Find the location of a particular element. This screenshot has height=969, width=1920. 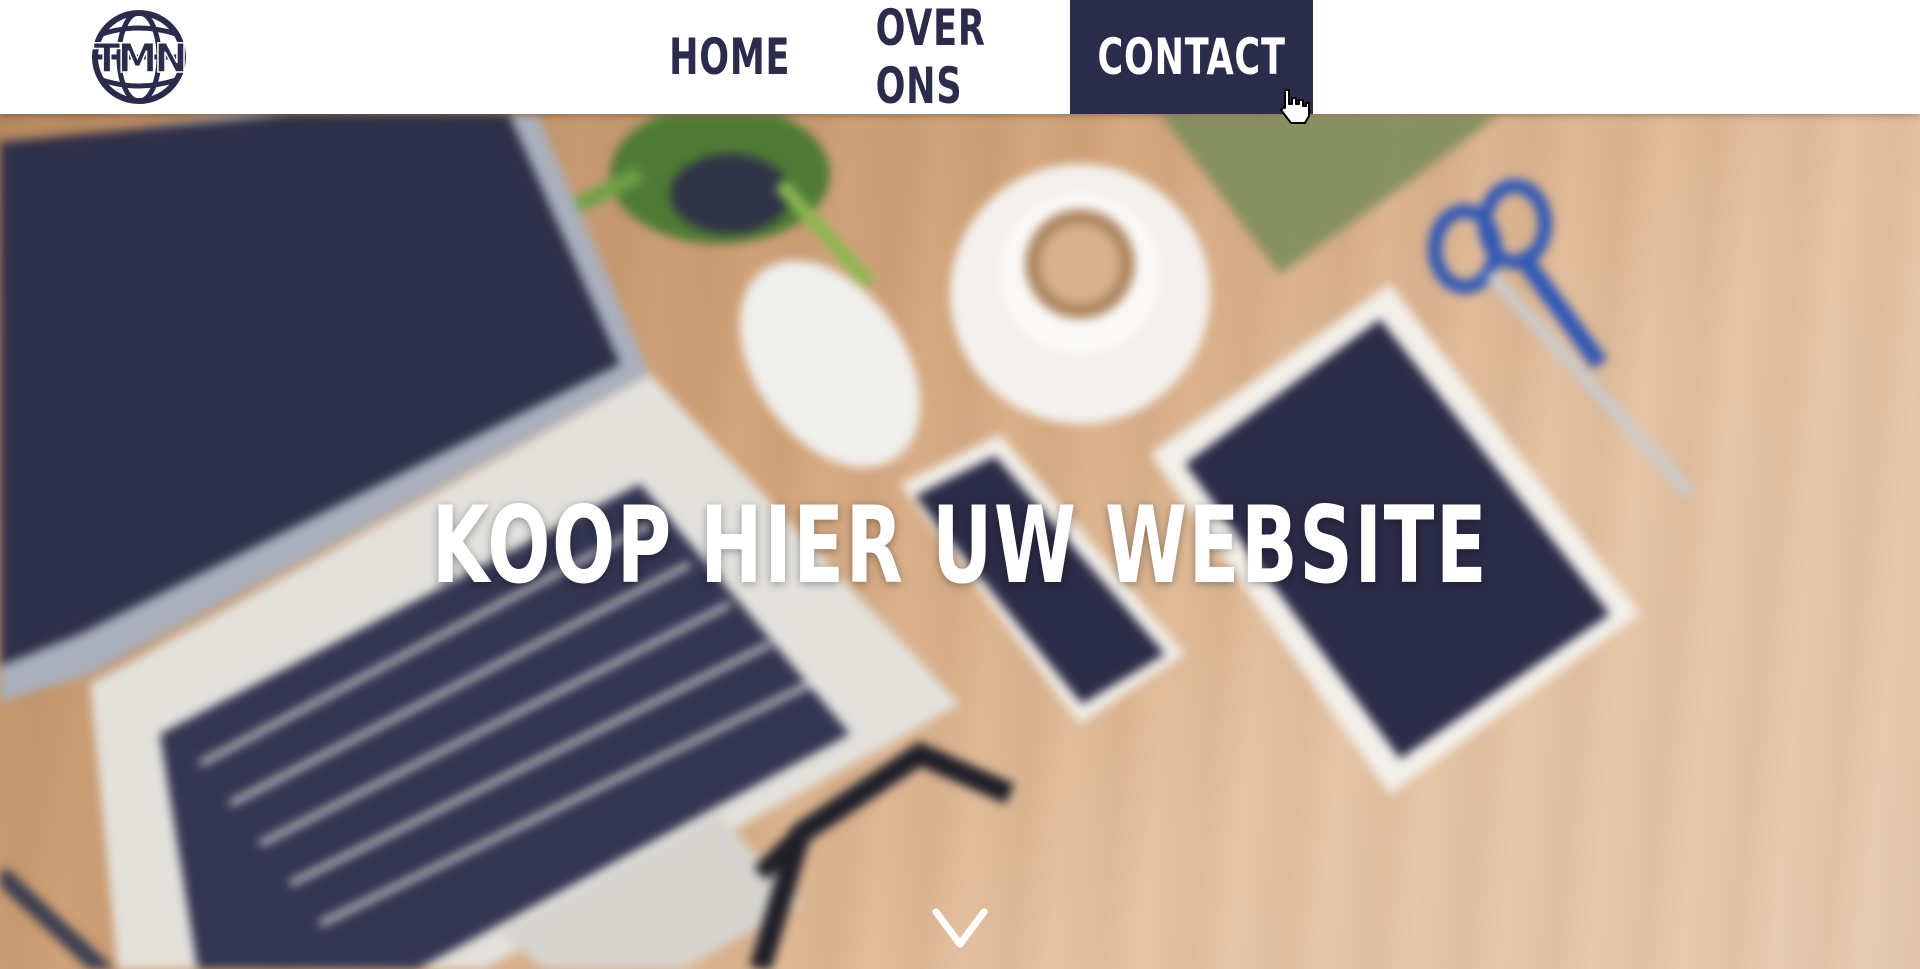

site-header: TMN HOME OVER ONS CONTACT is located at coordinates (960, 62).